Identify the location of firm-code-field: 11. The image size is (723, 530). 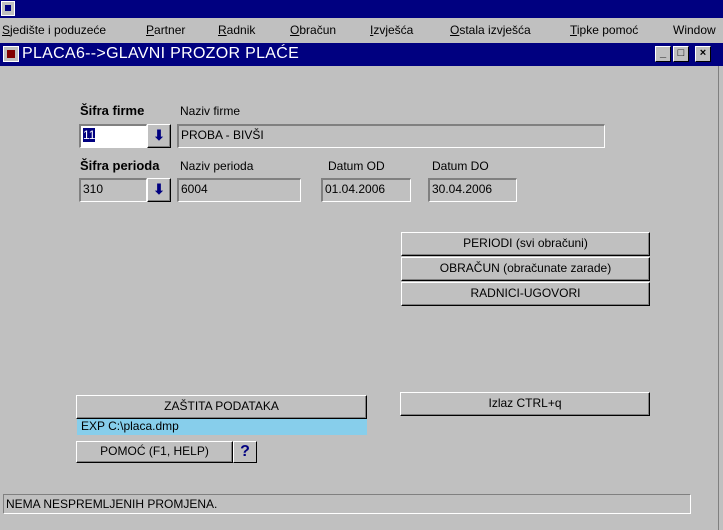
(113, 136).